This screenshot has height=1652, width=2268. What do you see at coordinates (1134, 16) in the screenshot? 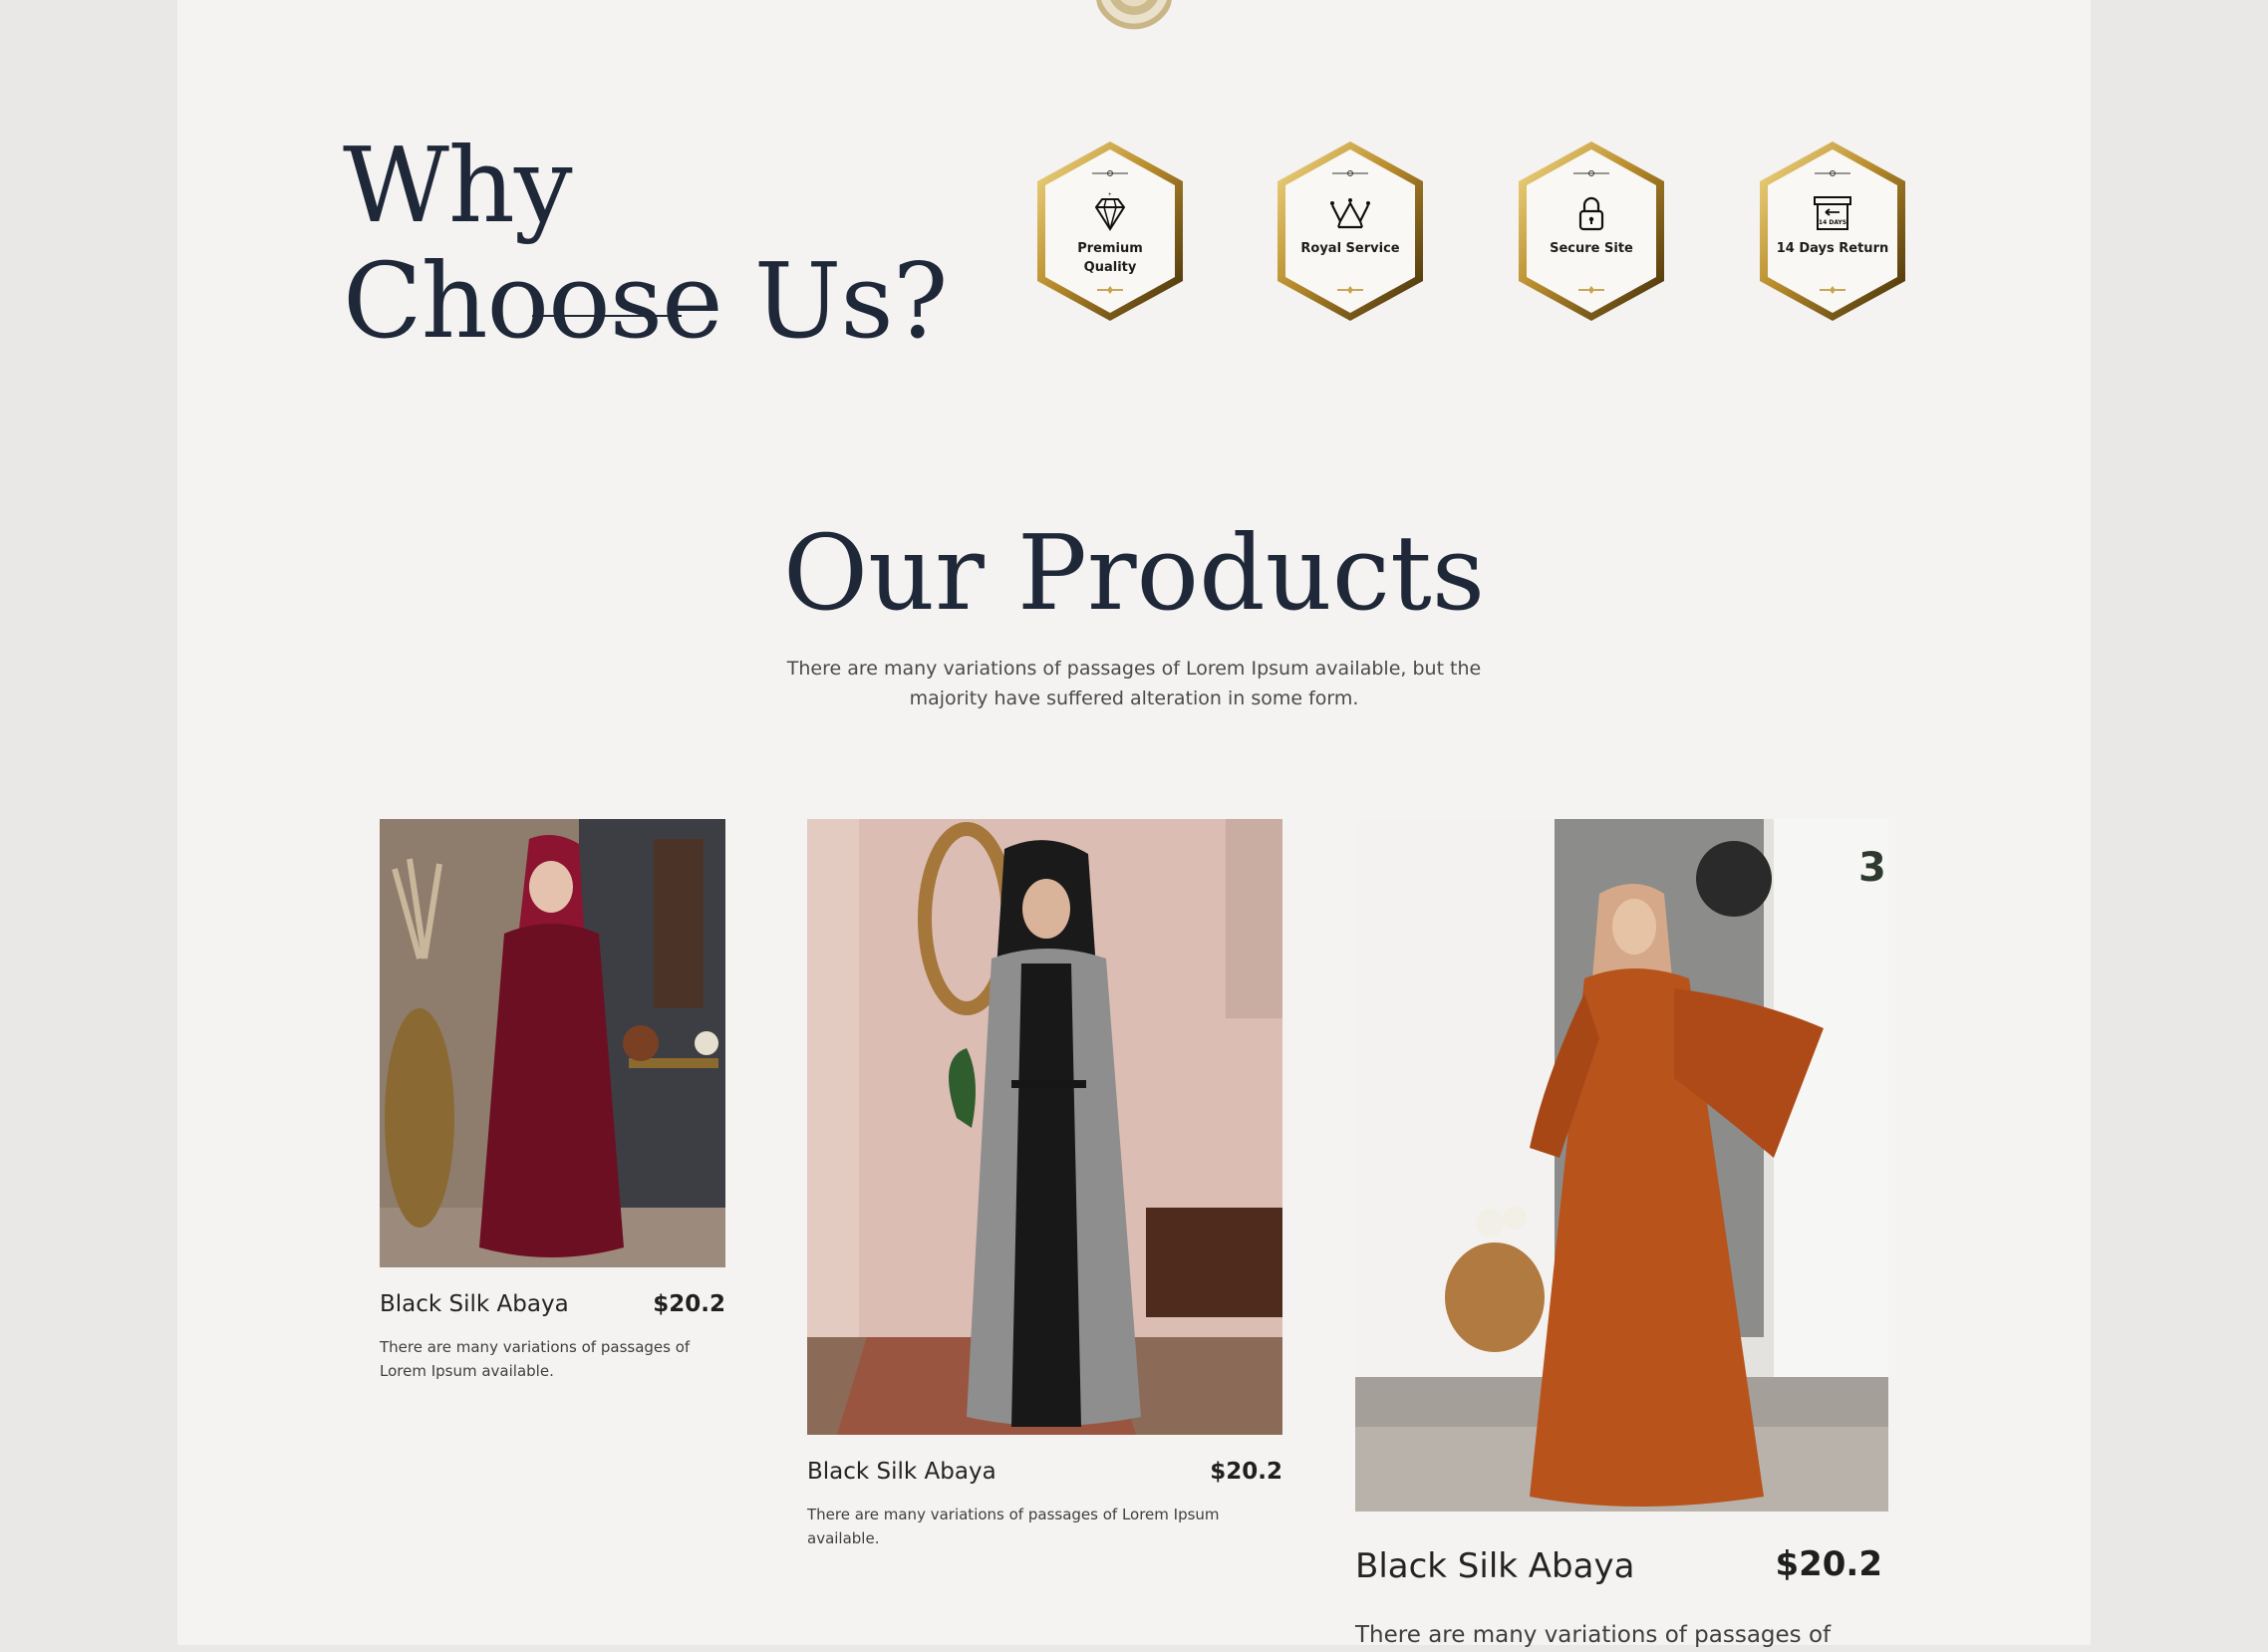
I see `ornament-logo` at bounding box center [1134, 16].